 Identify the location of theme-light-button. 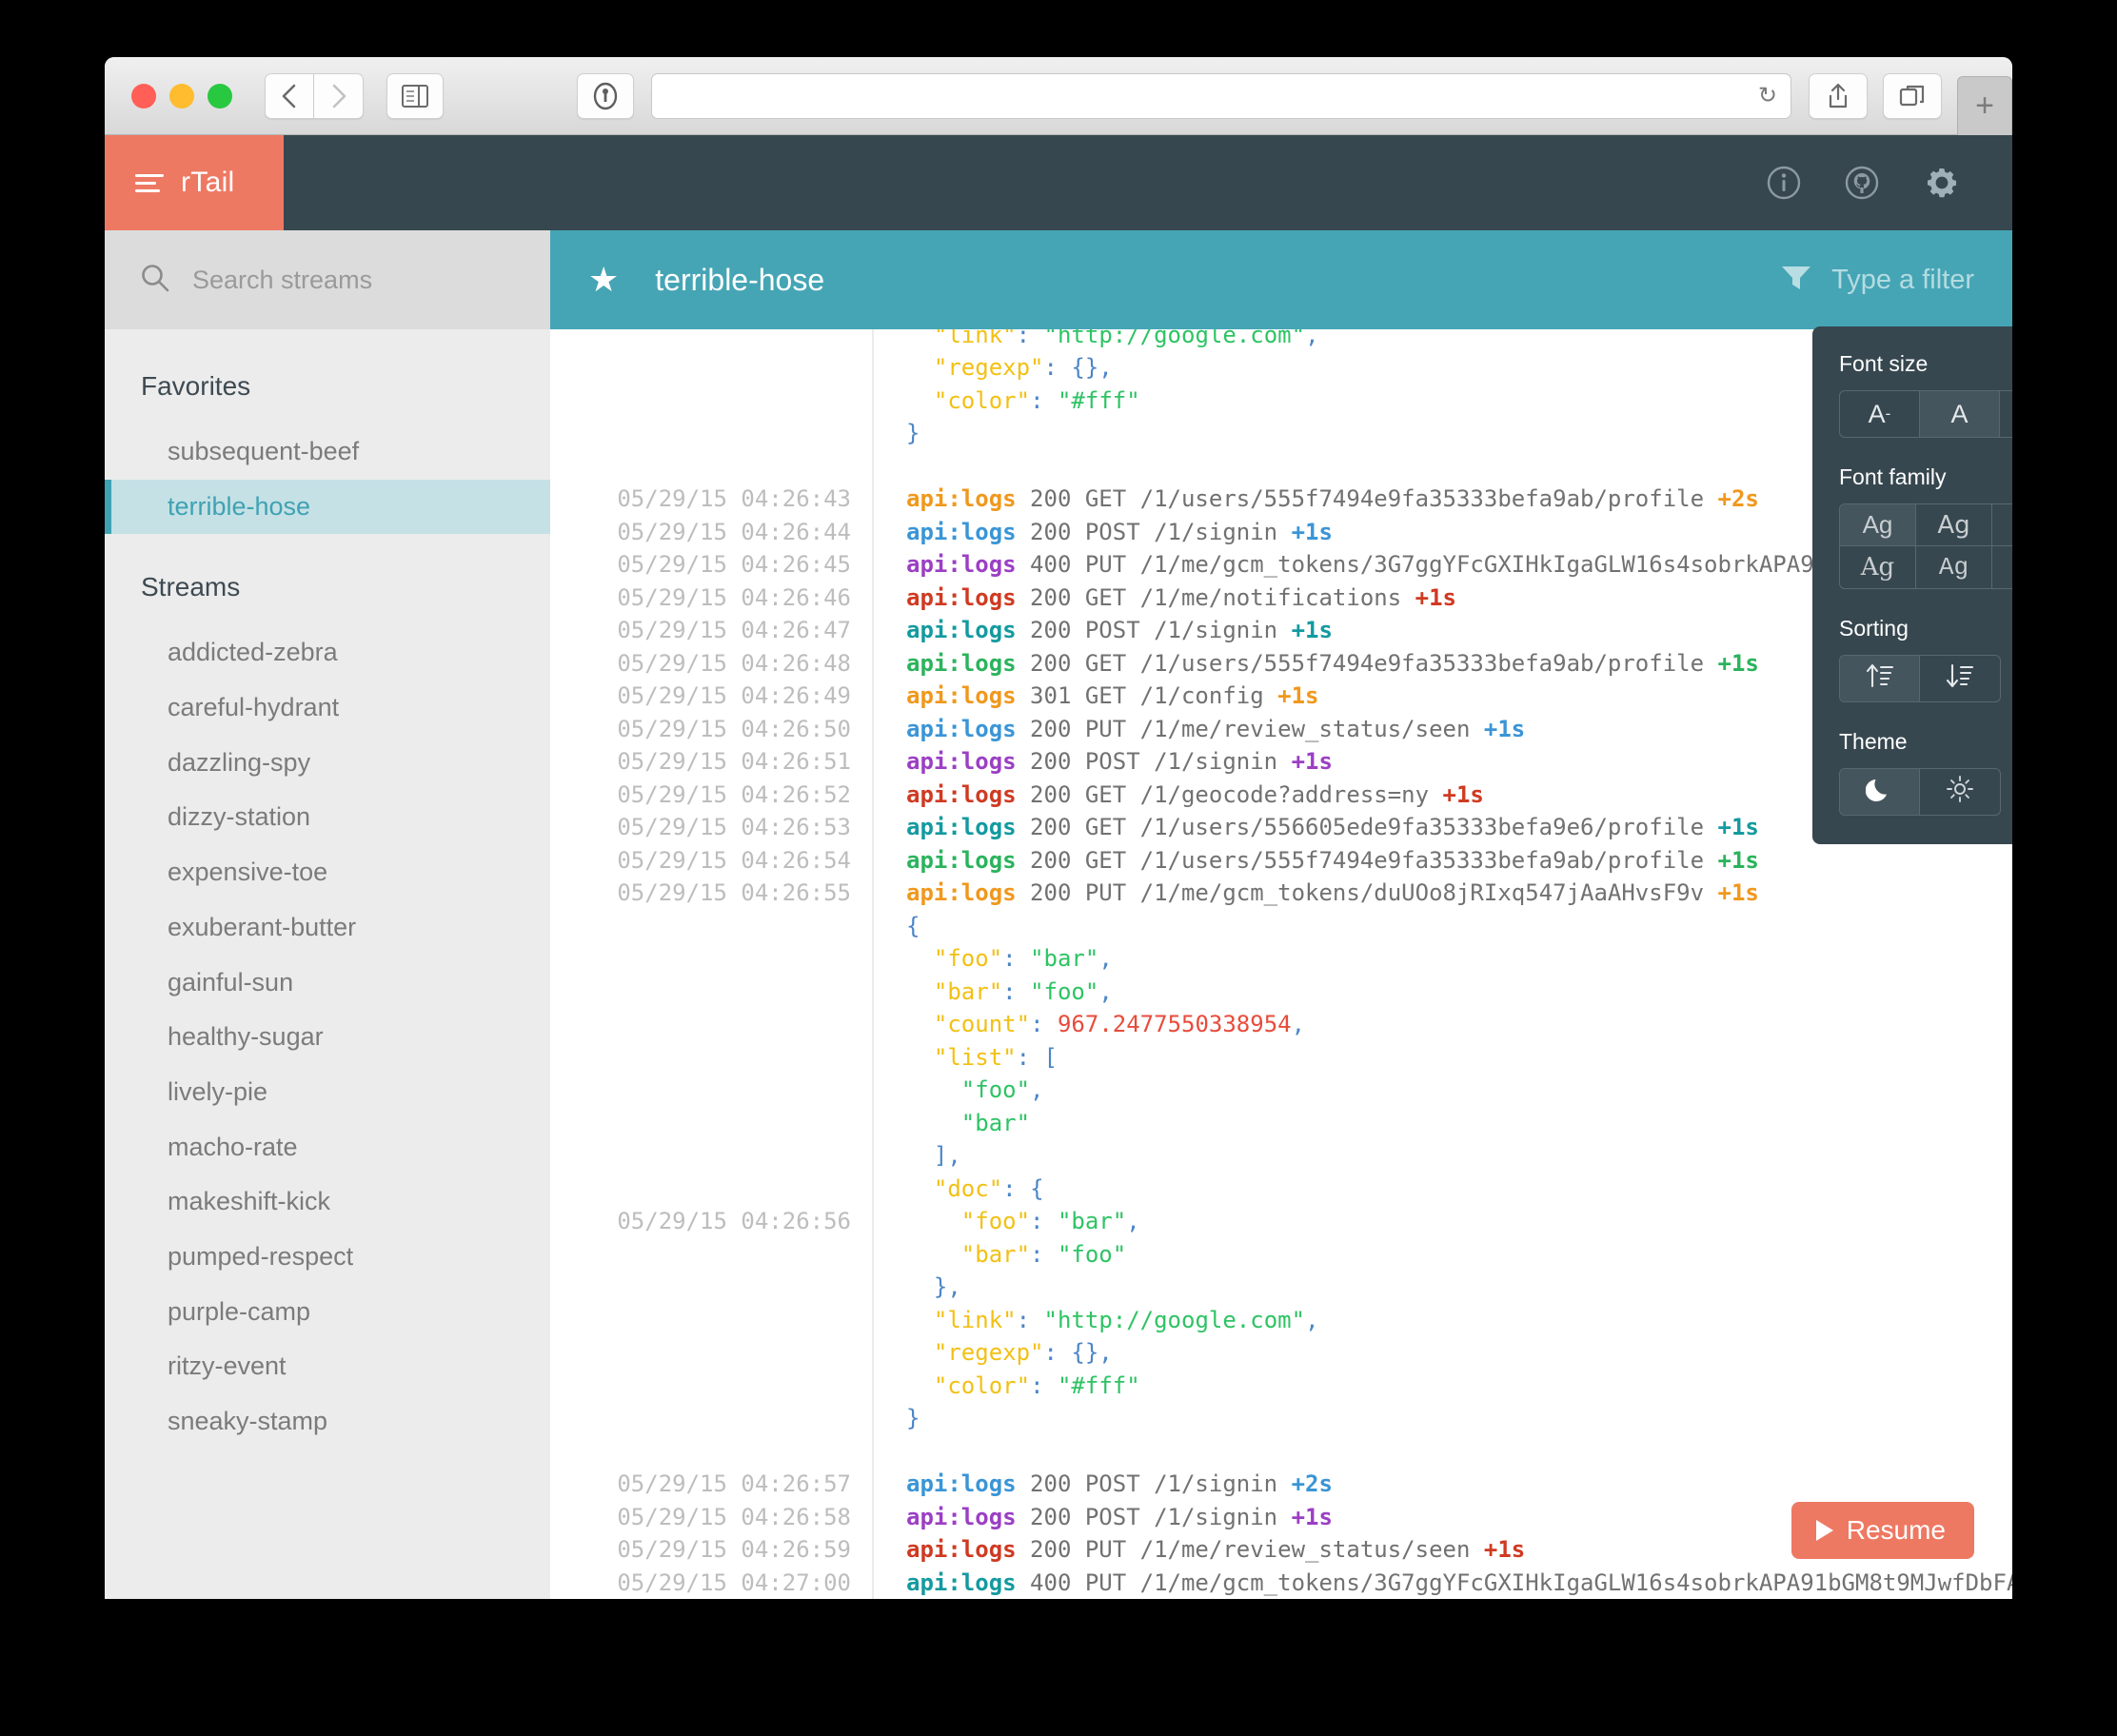
(1960, 792).